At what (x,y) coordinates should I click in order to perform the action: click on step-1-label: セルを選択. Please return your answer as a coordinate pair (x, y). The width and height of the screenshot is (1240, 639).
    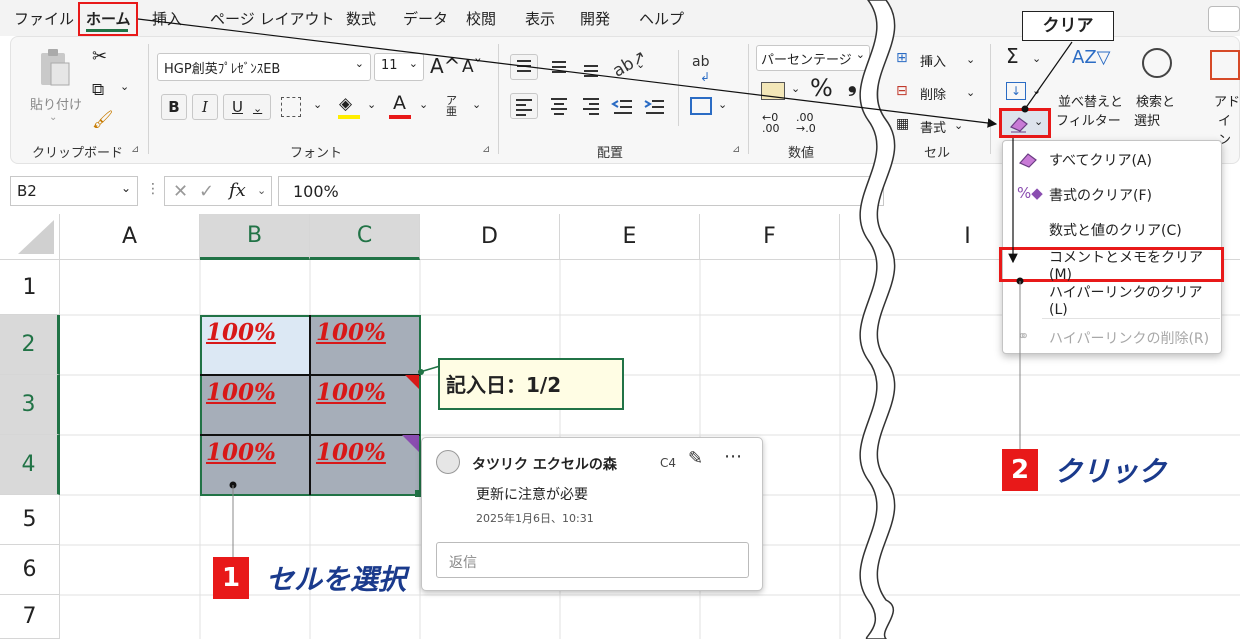
    Looking at the image, I should click on (336, 579).